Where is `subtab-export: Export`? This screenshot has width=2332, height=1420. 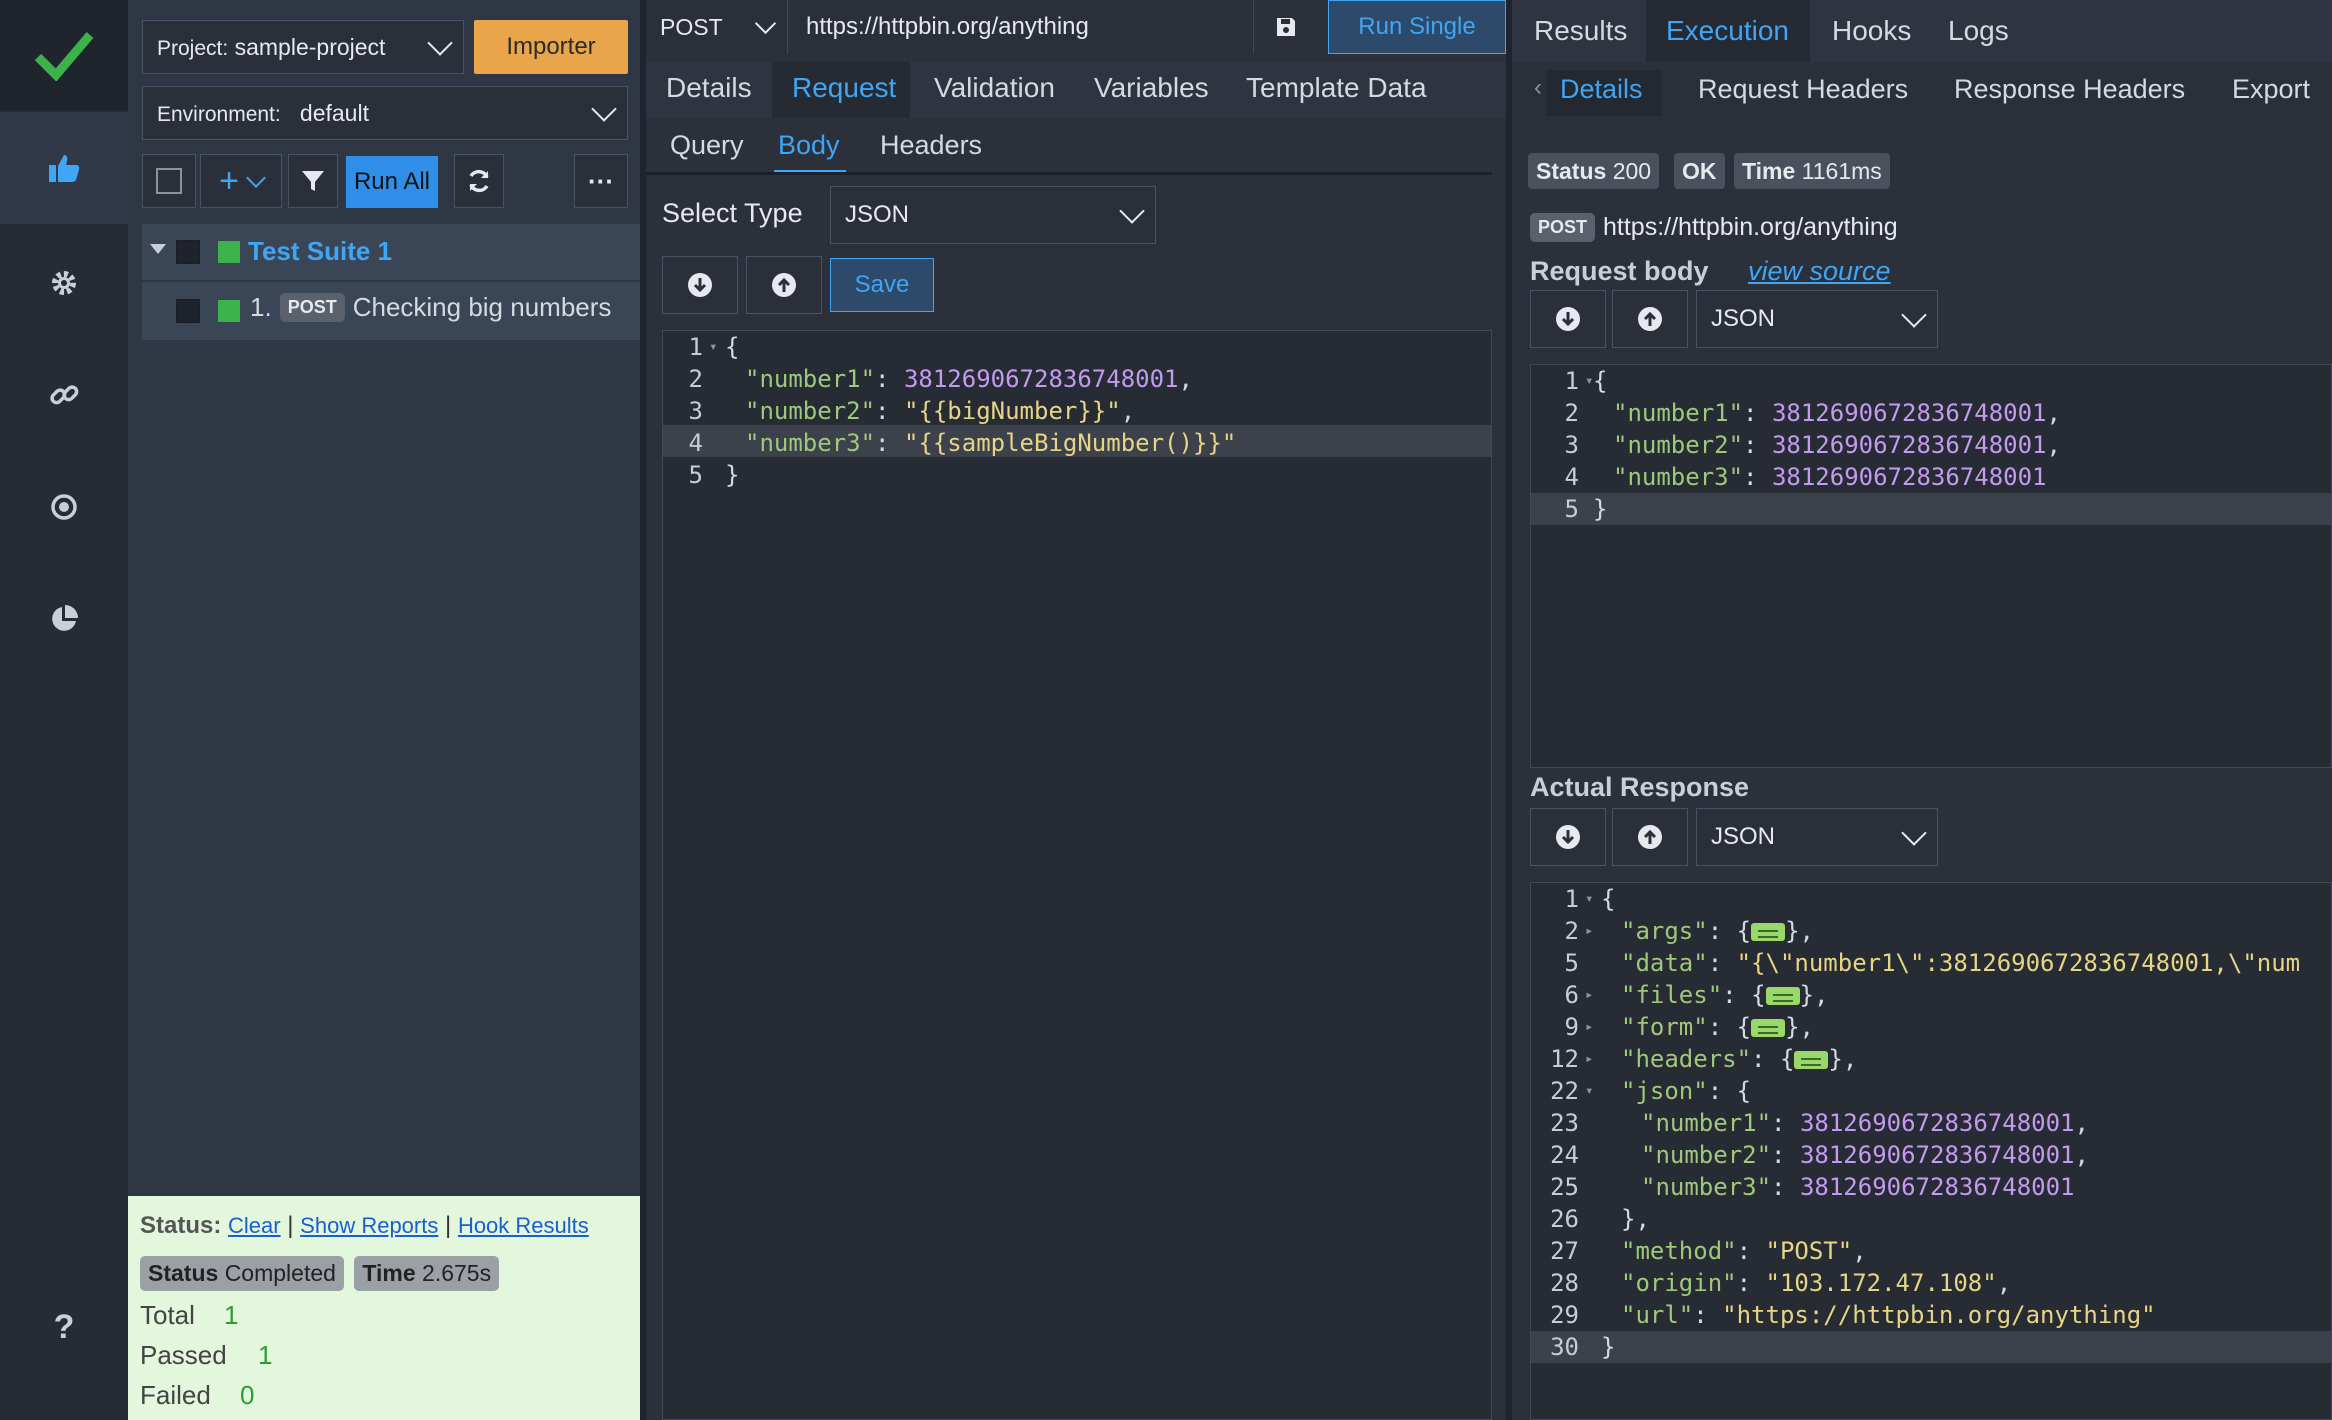
subtab-export: Export is located at coordinates (2271, 89).